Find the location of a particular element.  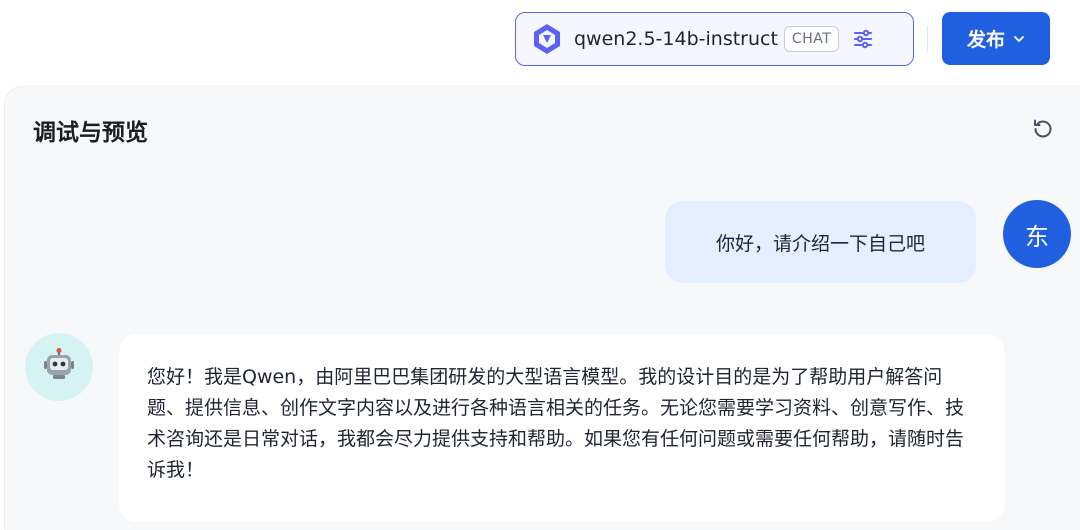

publish-label: 发布 is located at coordinates (985, 40).